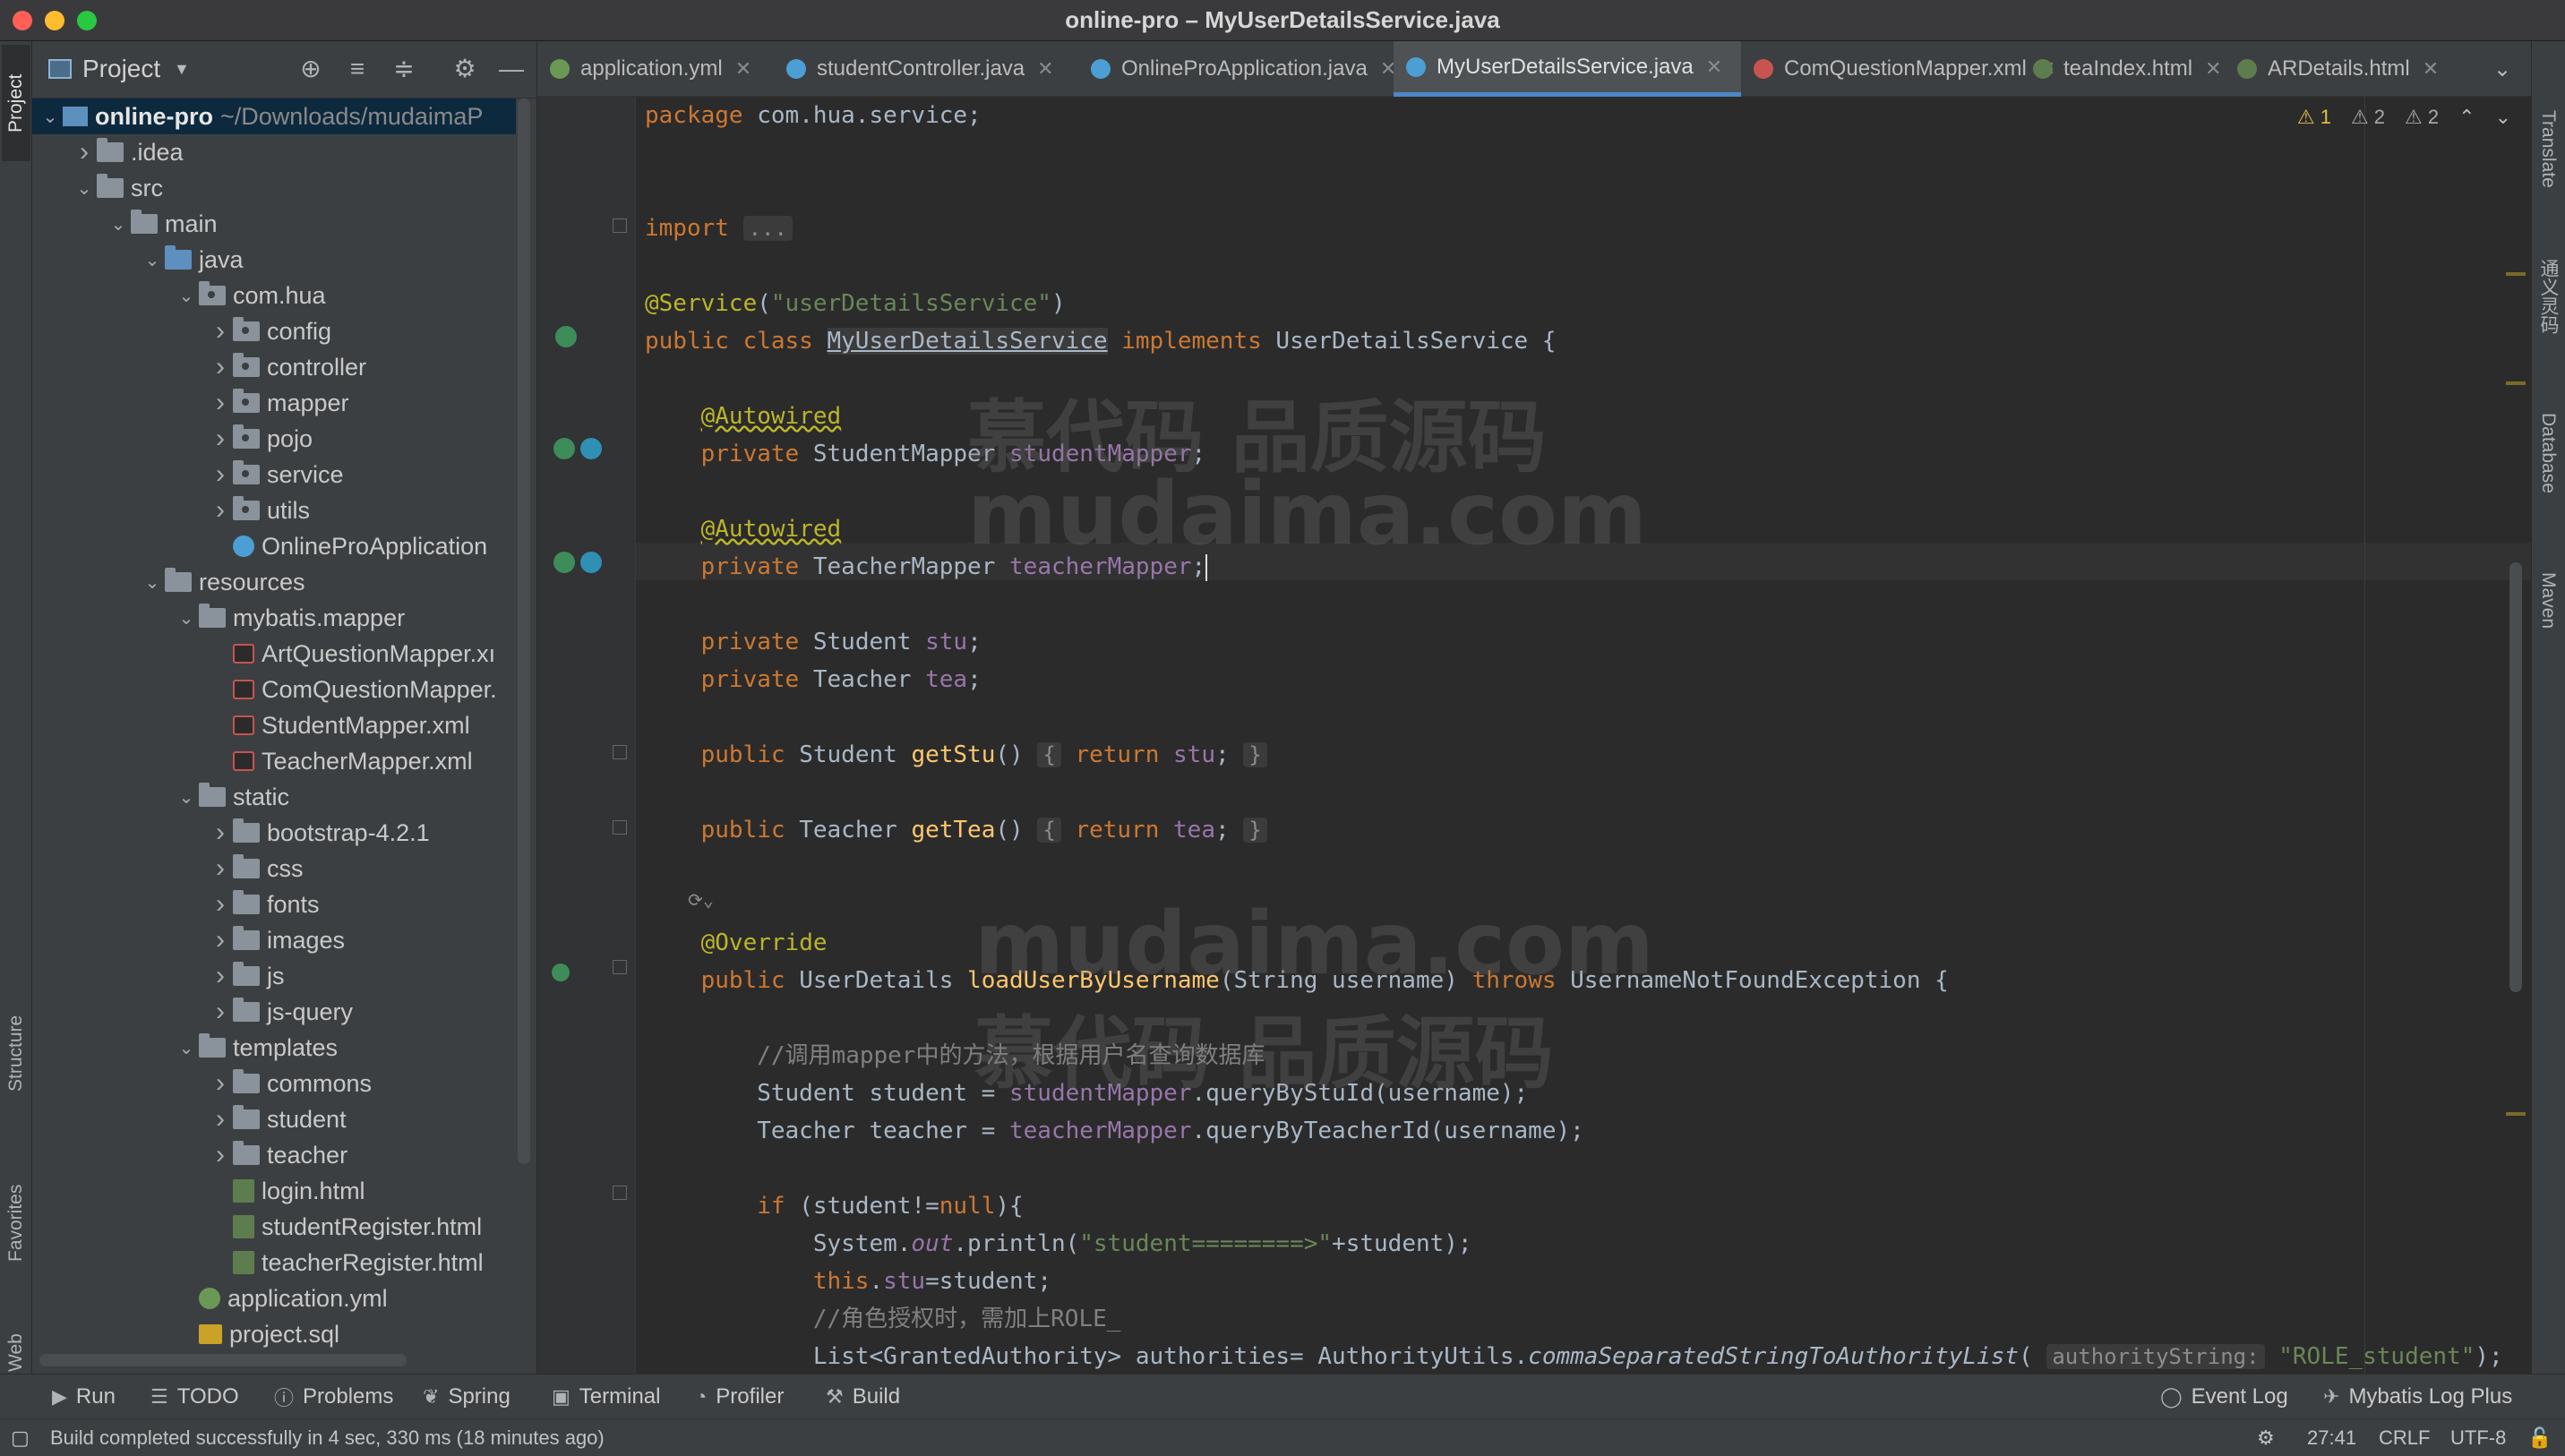 The image size is (2565, 1456). What do you see at coordinates (274, 654) in the screenshot?
I see `tree-item: ArtQuestionMapper.xı` at bounding box center [274, 654].